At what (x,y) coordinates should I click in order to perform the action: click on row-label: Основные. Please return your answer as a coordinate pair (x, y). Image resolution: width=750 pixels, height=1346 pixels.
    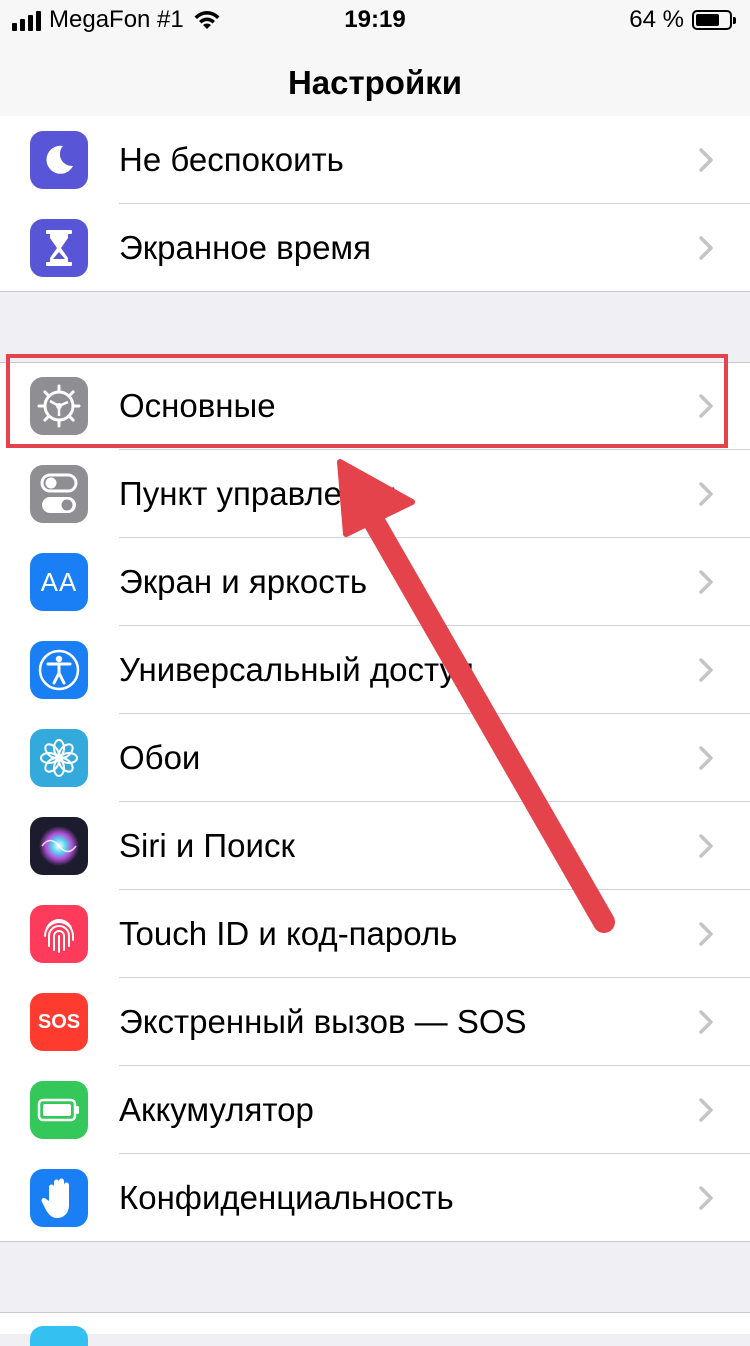
    Looking at the image, I should click on (197, 405).